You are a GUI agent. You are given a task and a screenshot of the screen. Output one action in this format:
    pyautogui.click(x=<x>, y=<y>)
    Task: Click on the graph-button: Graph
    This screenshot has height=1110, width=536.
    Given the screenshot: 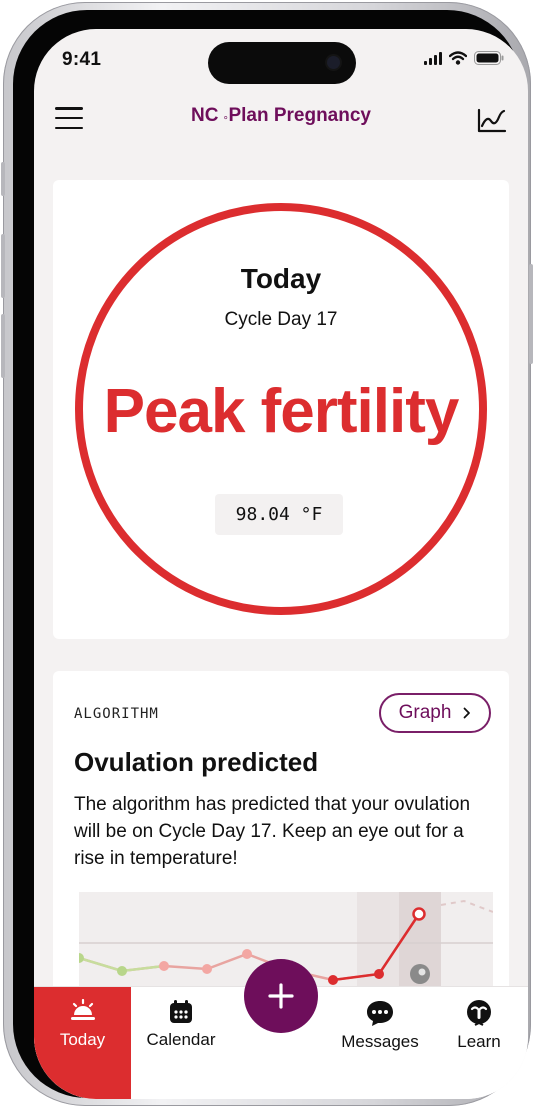 What is the action you would take?
    pyautogui.click(x=435, y=713)
    